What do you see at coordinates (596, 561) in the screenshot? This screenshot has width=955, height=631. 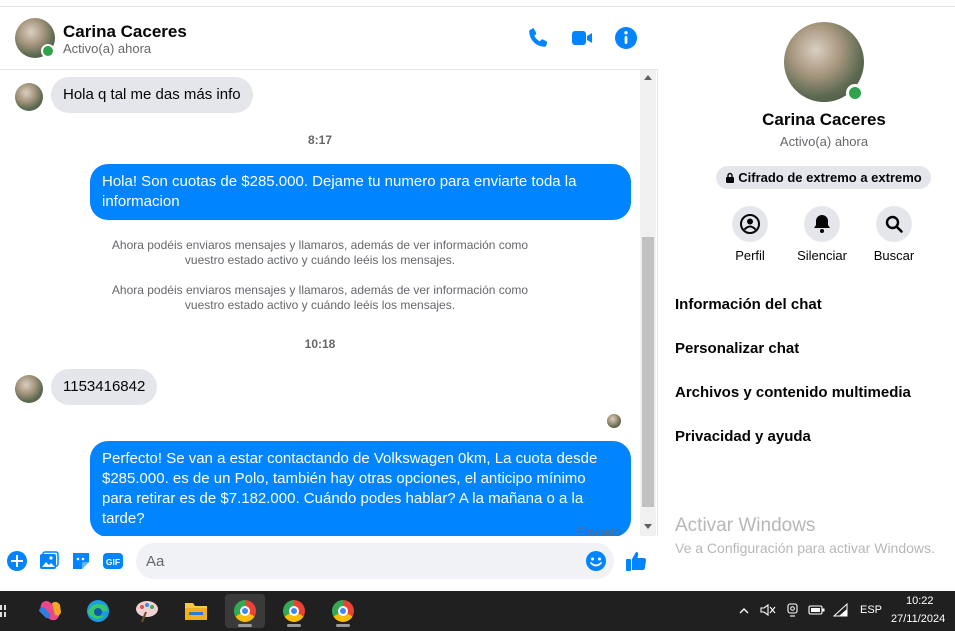 I see `emoji-icon` at bounding box center [596, 561].